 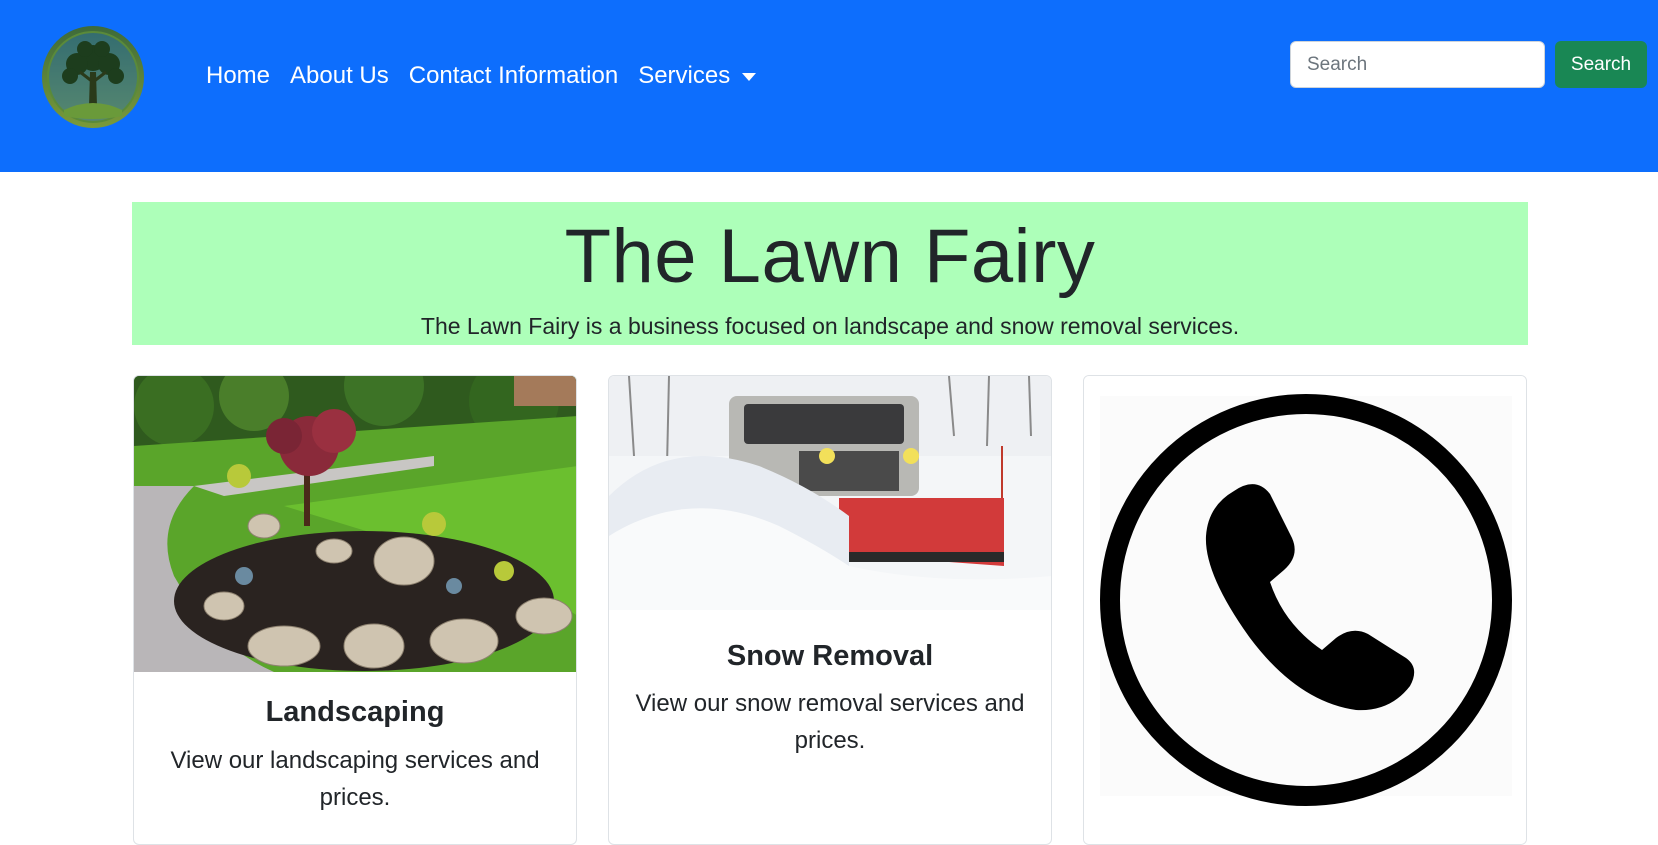 I want to click on phone-icon, so click(x=1305, y=610).